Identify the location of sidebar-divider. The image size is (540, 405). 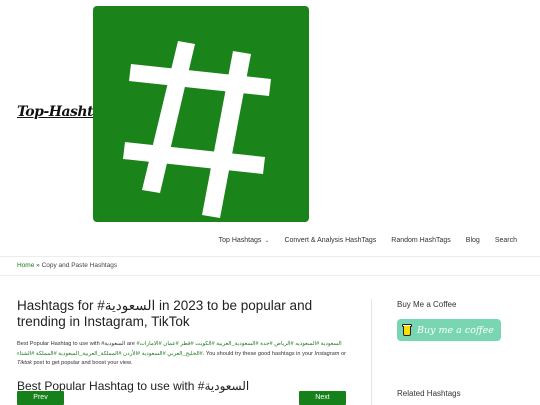
(371, 352).